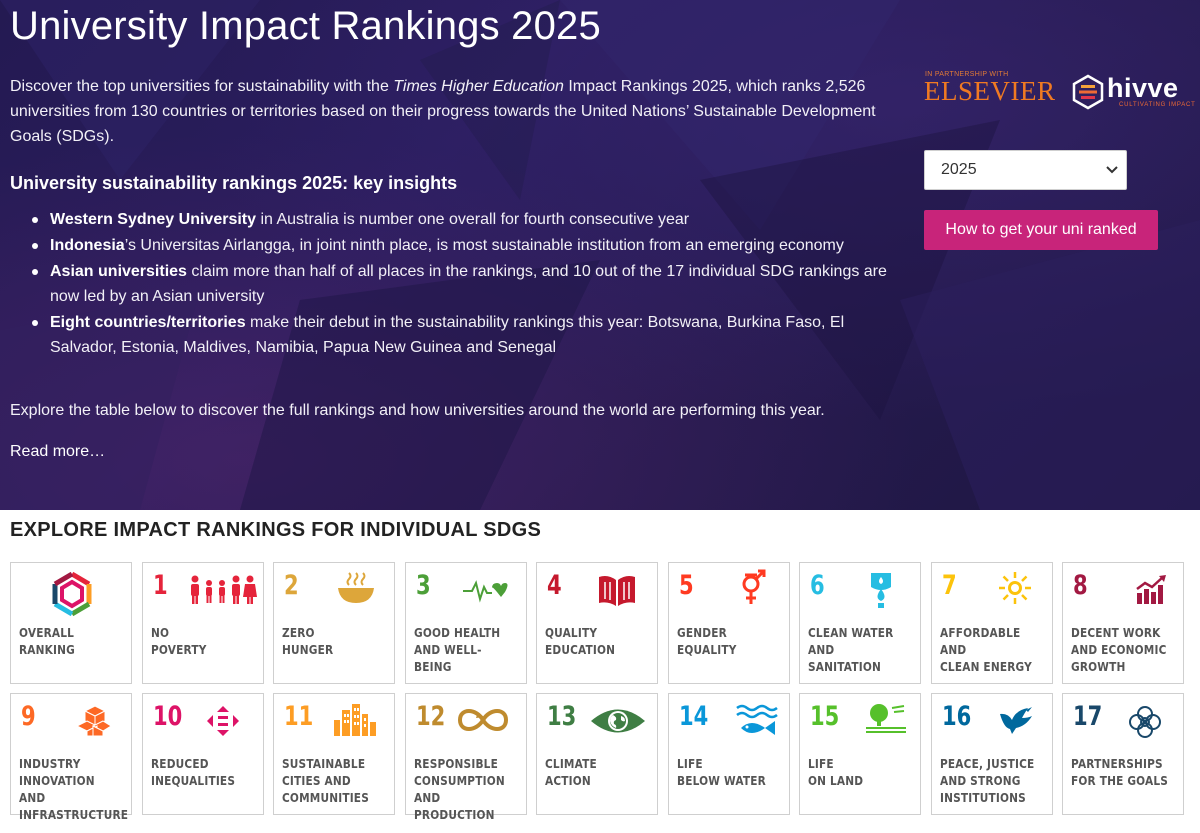  Describe the element at coordinates (202, 623) in the screenshot. I see `sdg-tile: 1 NO POVERTY` at that location.